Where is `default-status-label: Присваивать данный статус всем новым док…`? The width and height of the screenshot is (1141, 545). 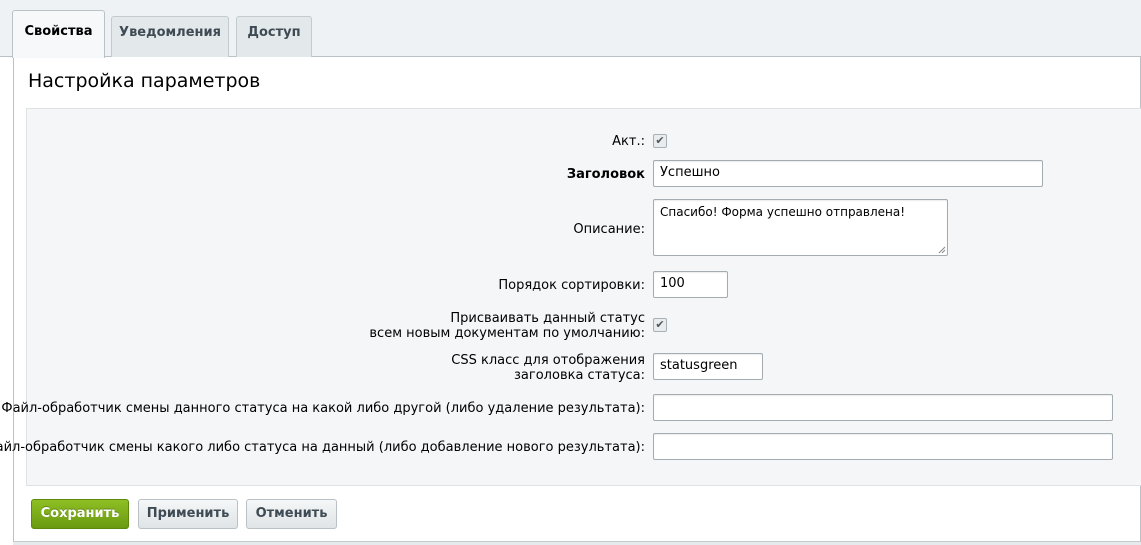 default-status-label: Присваивать данный статус всем новым док… is located at coordinates (507, 326).